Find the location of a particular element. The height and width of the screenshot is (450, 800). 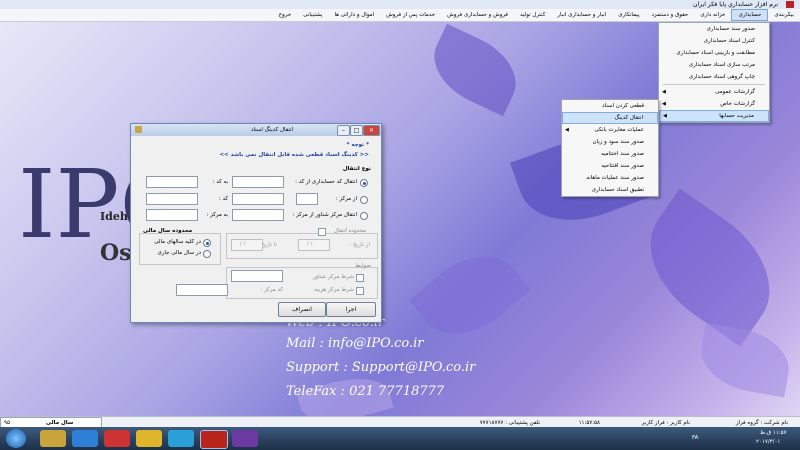

minimize-button: – is located at coordinates (343, 130).